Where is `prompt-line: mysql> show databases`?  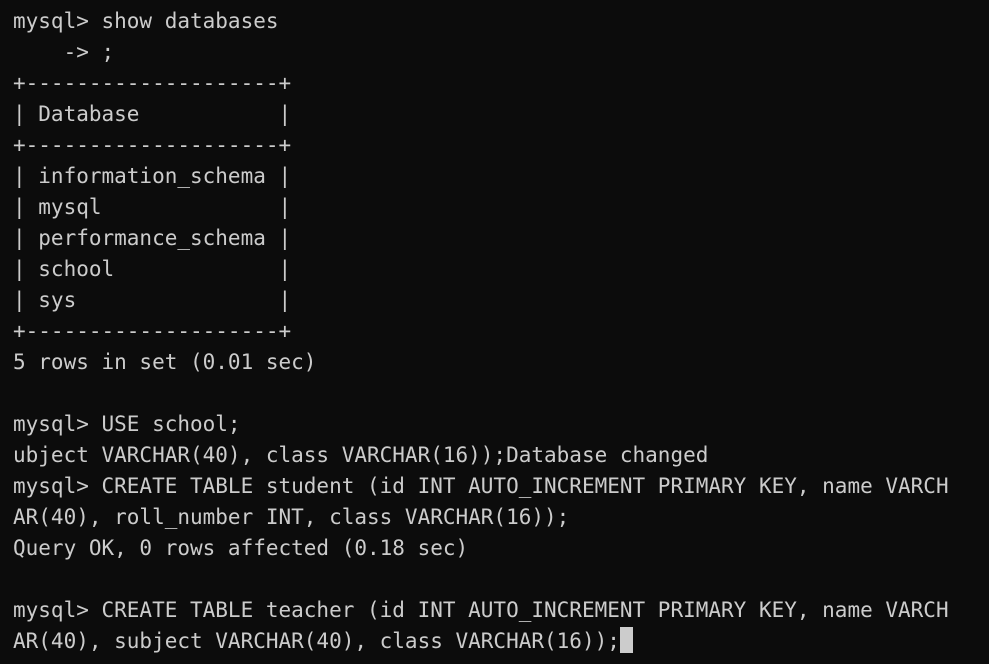 prompt-line: mysql> show databases is located at coordinates (146, 21).